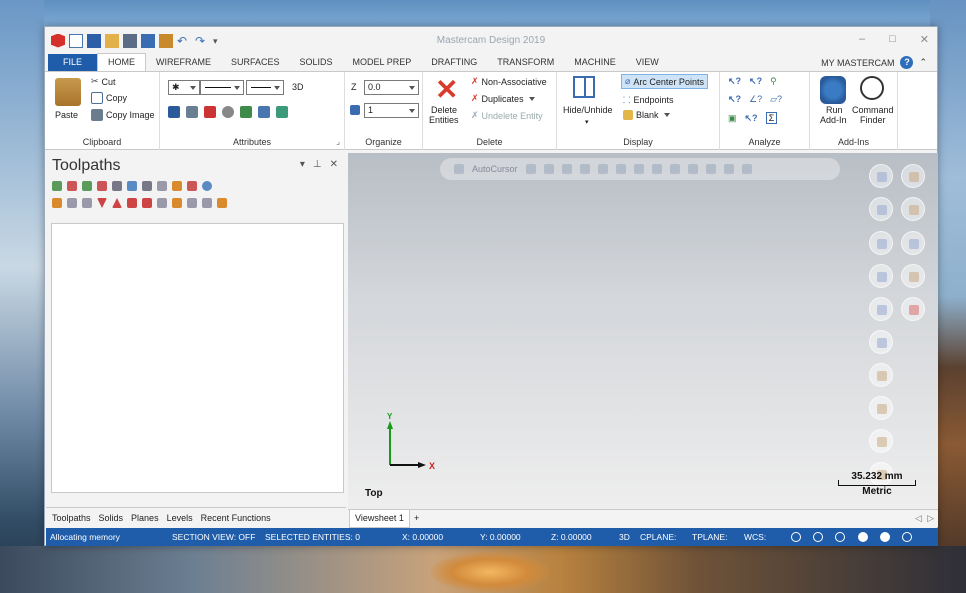 Image resolution: width=966 pixels, height=593 pixels. Describe the element at coordinates (881, 408) in the screenshot. I see `view-solid-icon` at that location.